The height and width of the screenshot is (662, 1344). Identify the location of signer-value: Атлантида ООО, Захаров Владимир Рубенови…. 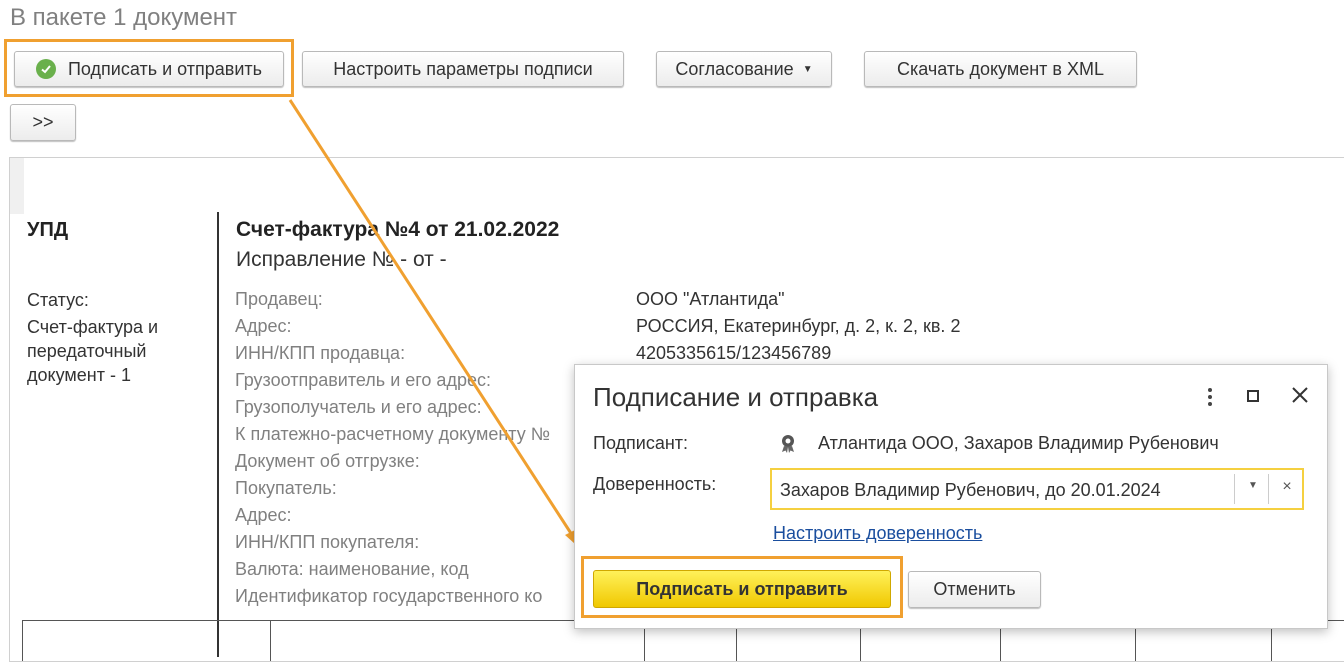
(1018, 443).